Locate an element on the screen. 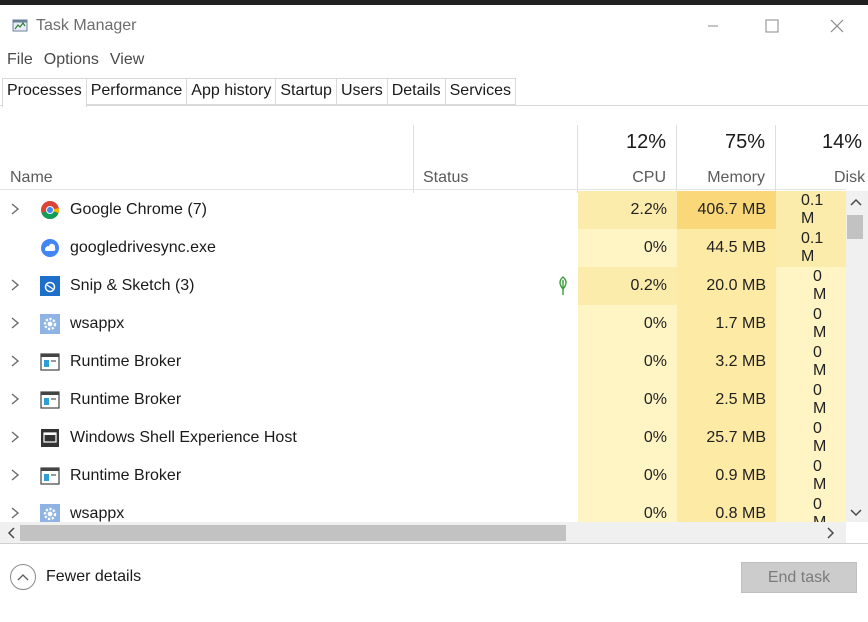 This screenshot has height=622, width=868. column-label-cpu: CPU is located at coordinates (649, 177).